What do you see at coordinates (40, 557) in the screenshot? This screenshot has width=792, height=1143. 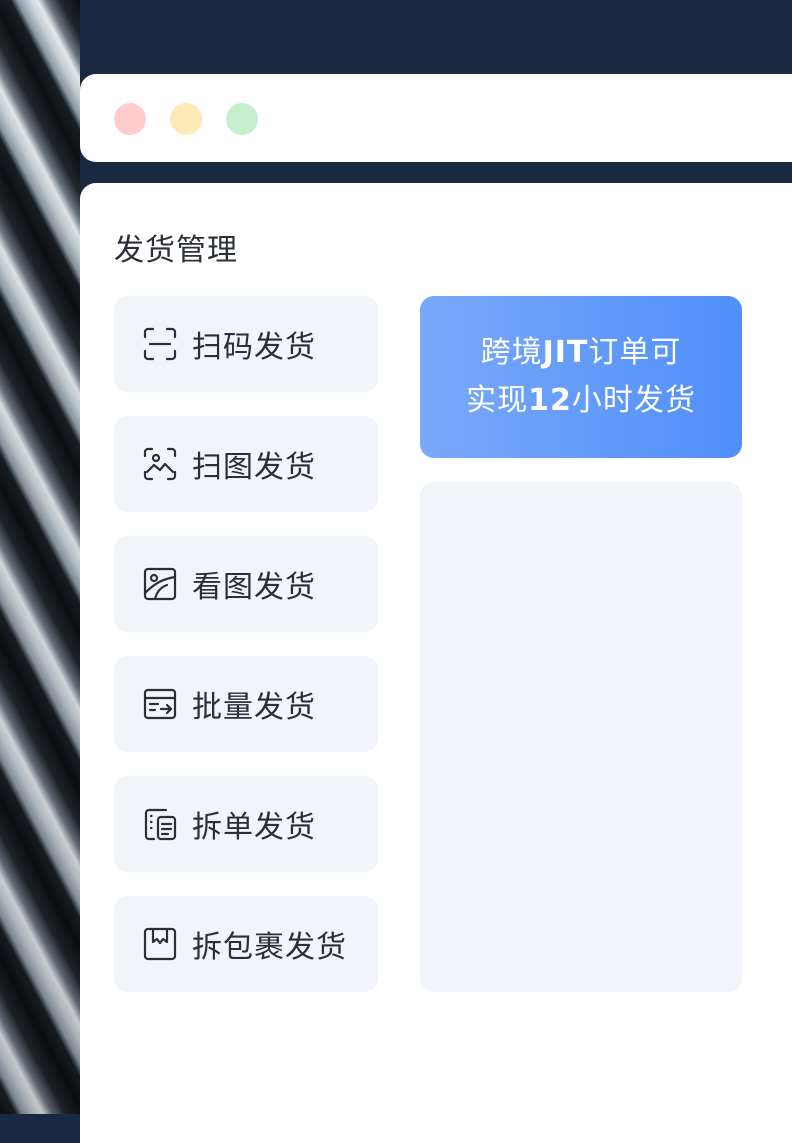 I see `background-photo` at bounding box center [40, 557].